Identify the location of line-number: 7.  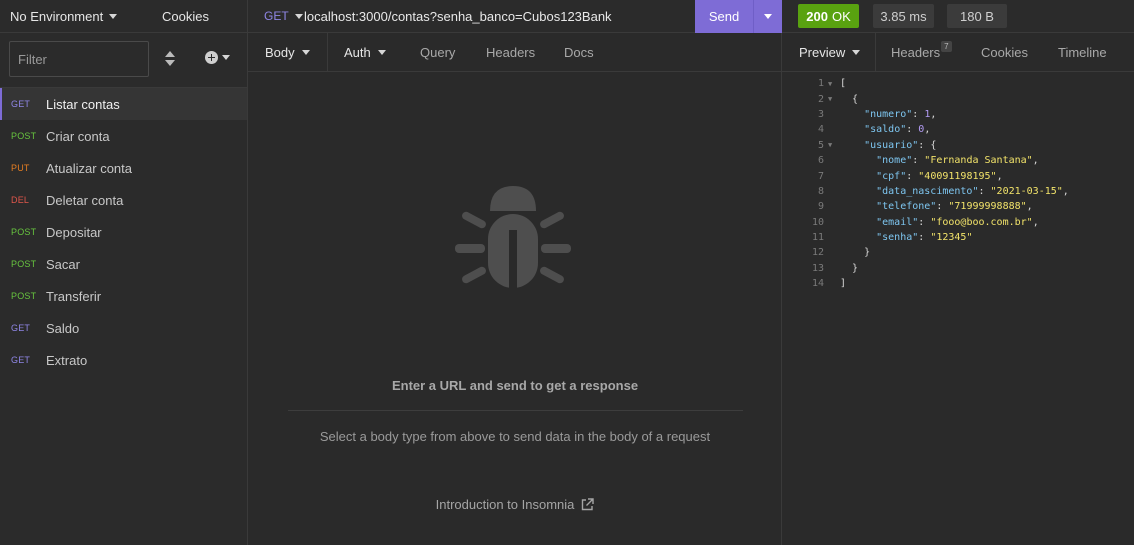
(820, 176).